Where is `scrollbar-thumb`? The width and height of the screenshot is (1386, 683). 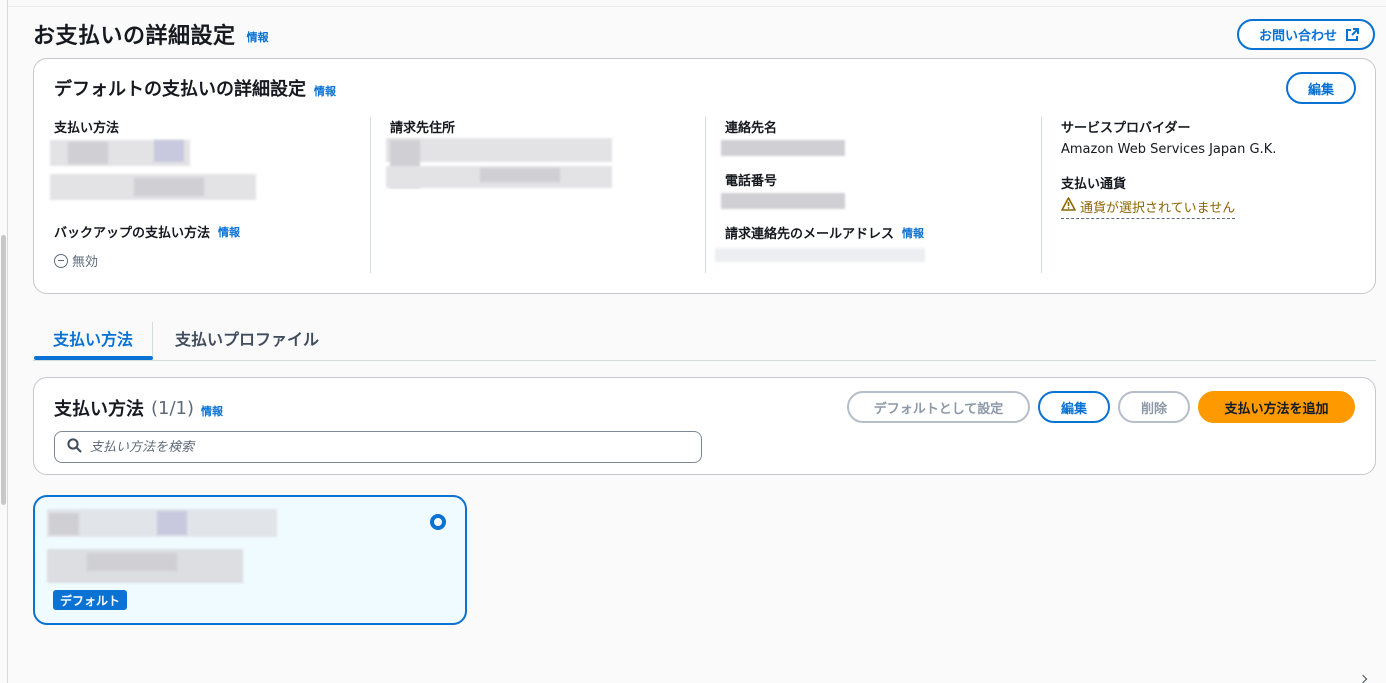
scrollbar-thumb is located at coordinates (3, 370).